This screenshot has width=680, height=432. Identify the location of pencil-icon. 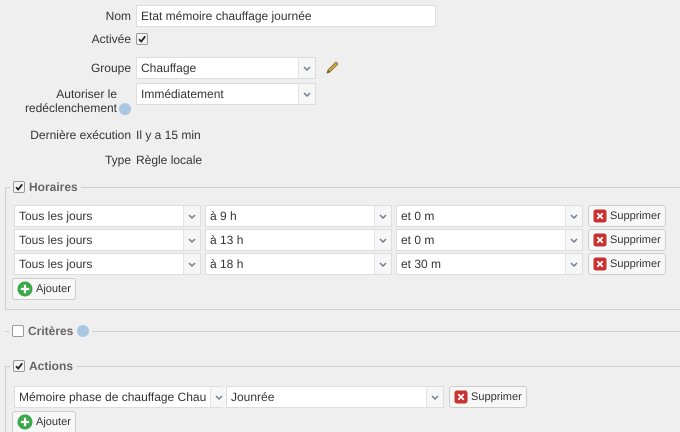
(332, 68).